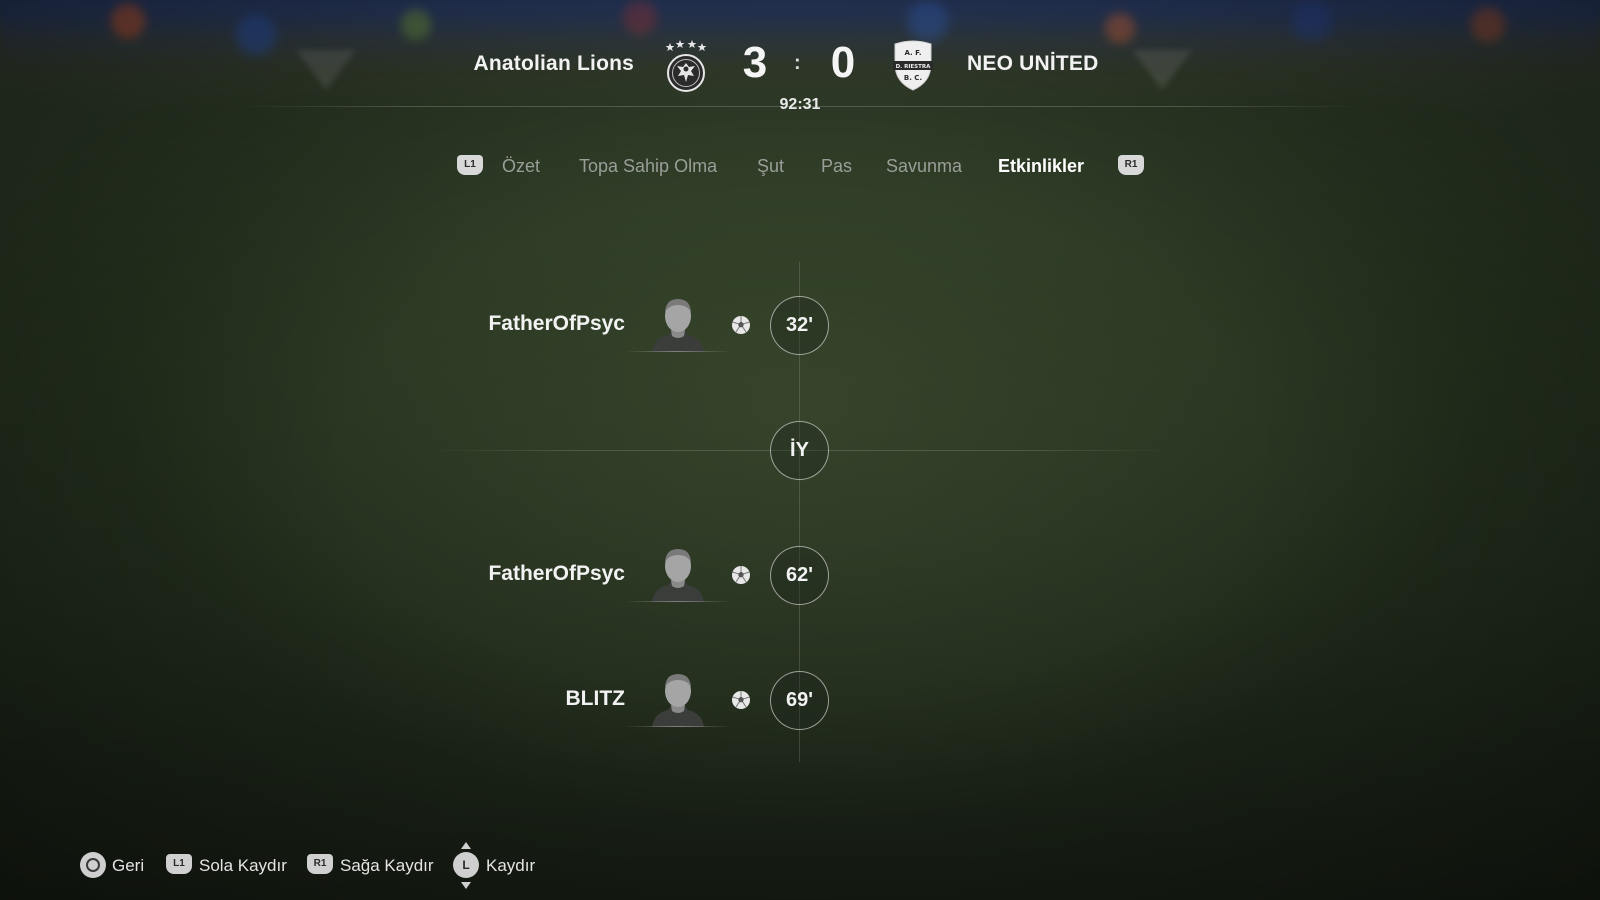 The height and width of the screenshot is (900, 1600). Describe the element at coordinates (648, 166) in the screenshot. I see `tab-topa-sahip-olma: Topa Sahip Olma` at that location.